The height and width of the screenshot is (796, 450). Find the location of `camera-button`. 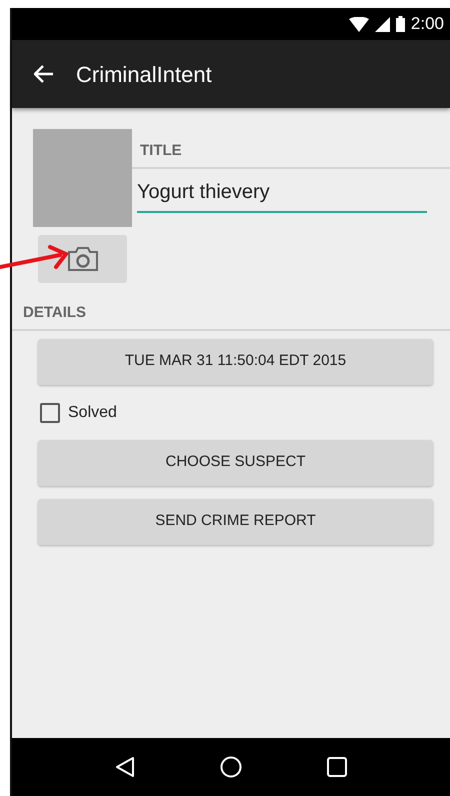

camera-button is located at coordinates (82, 259).